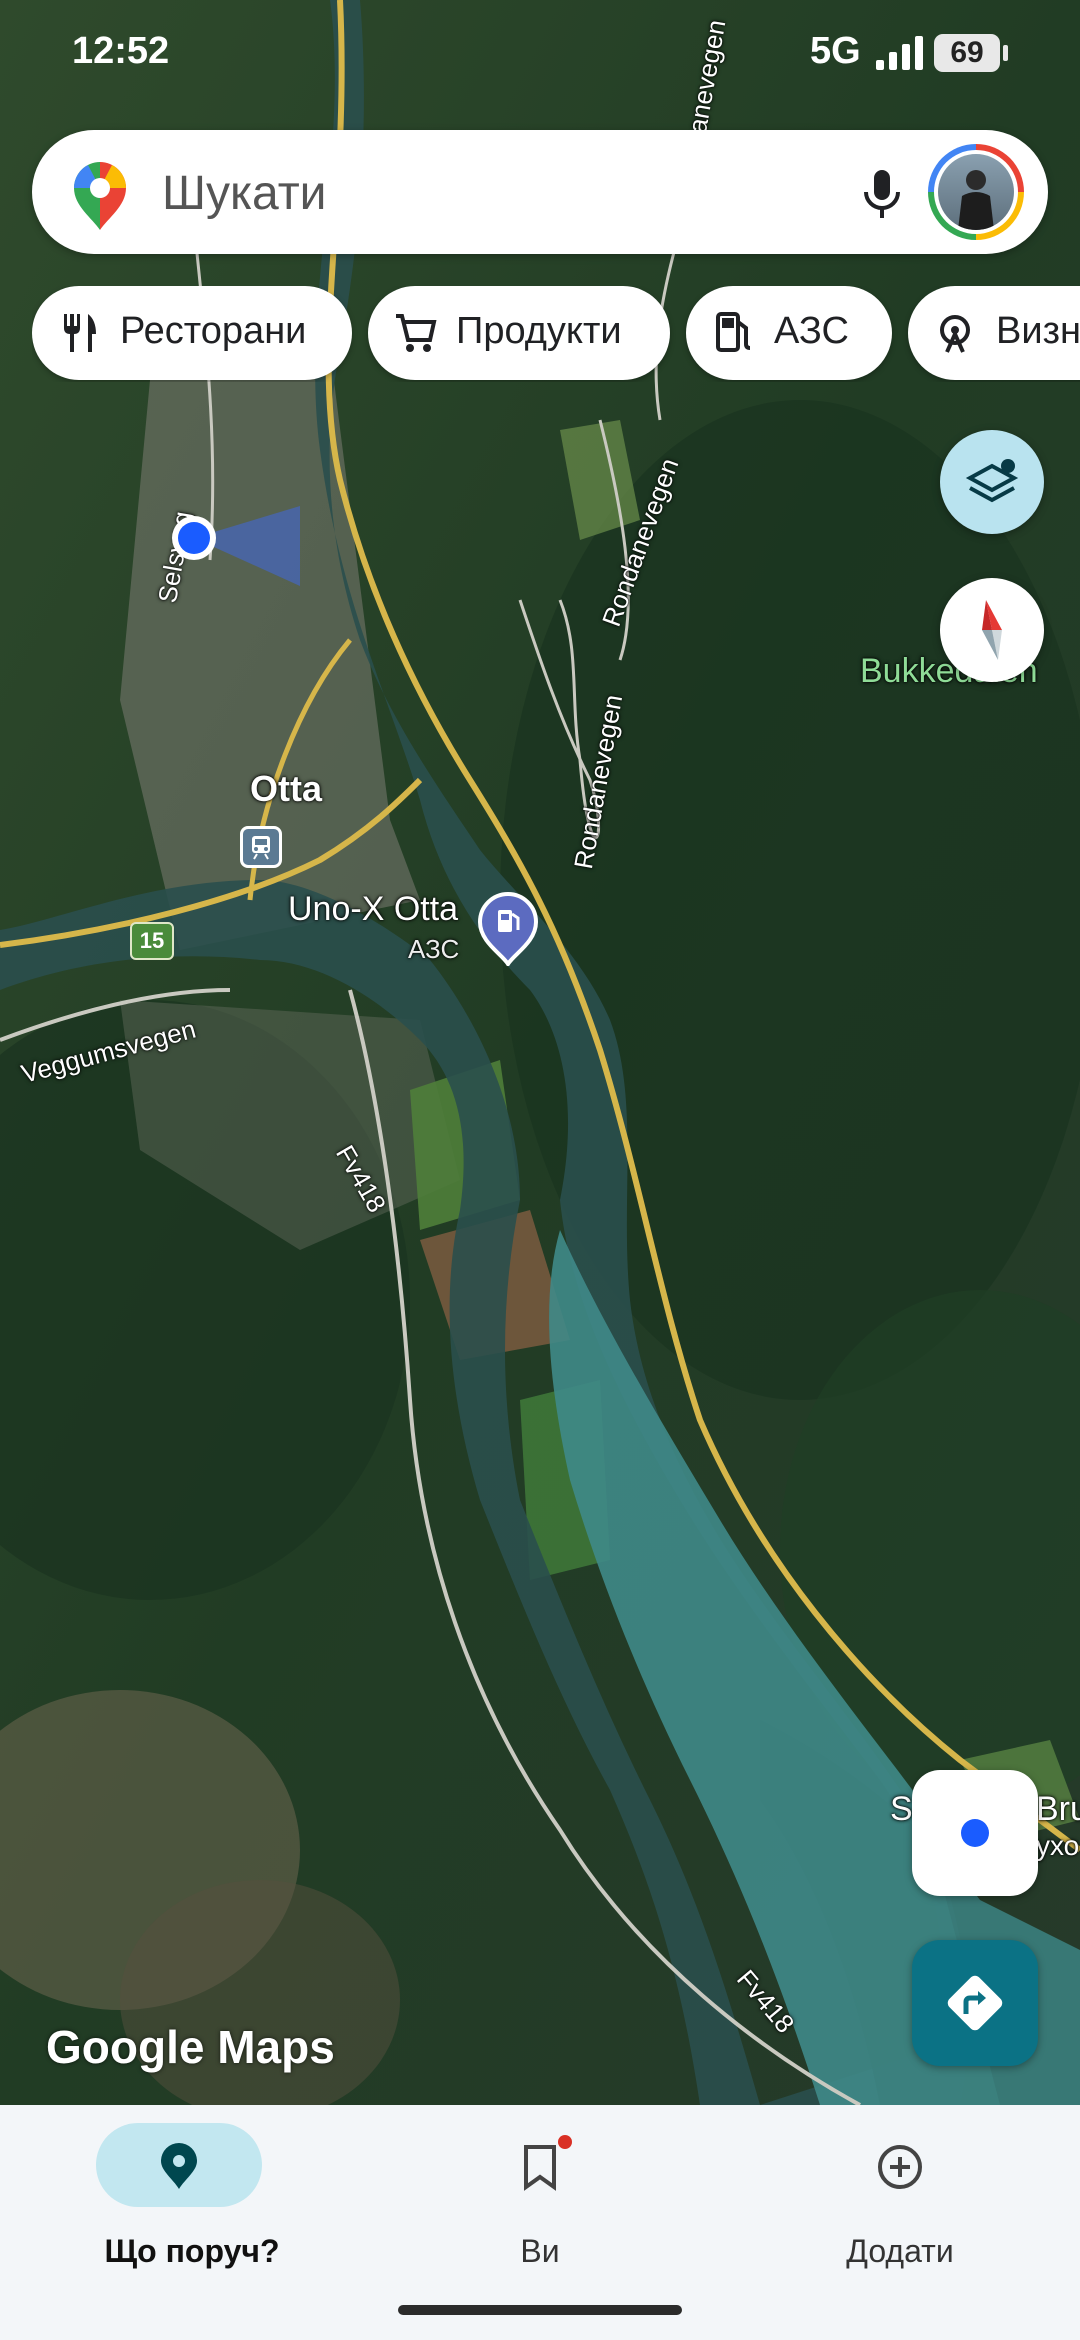 The height and width of the screenshot is (2340, 1080). Describe the element at coordinates (540, 2168) in the screenshot. I see `bookmark-icon` at that location.